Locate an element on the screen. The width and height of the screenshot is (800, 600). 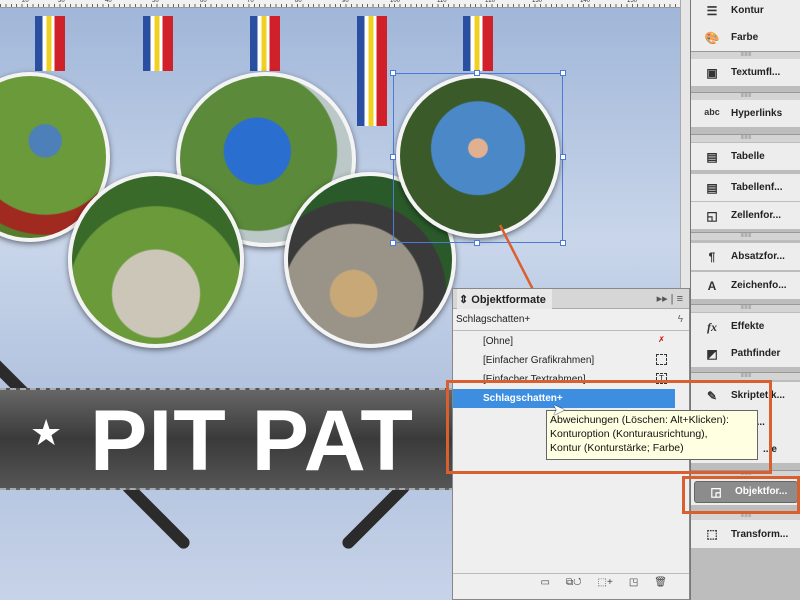
dock-item-effekte: fx Effekte is located at coordinates (745, 326).